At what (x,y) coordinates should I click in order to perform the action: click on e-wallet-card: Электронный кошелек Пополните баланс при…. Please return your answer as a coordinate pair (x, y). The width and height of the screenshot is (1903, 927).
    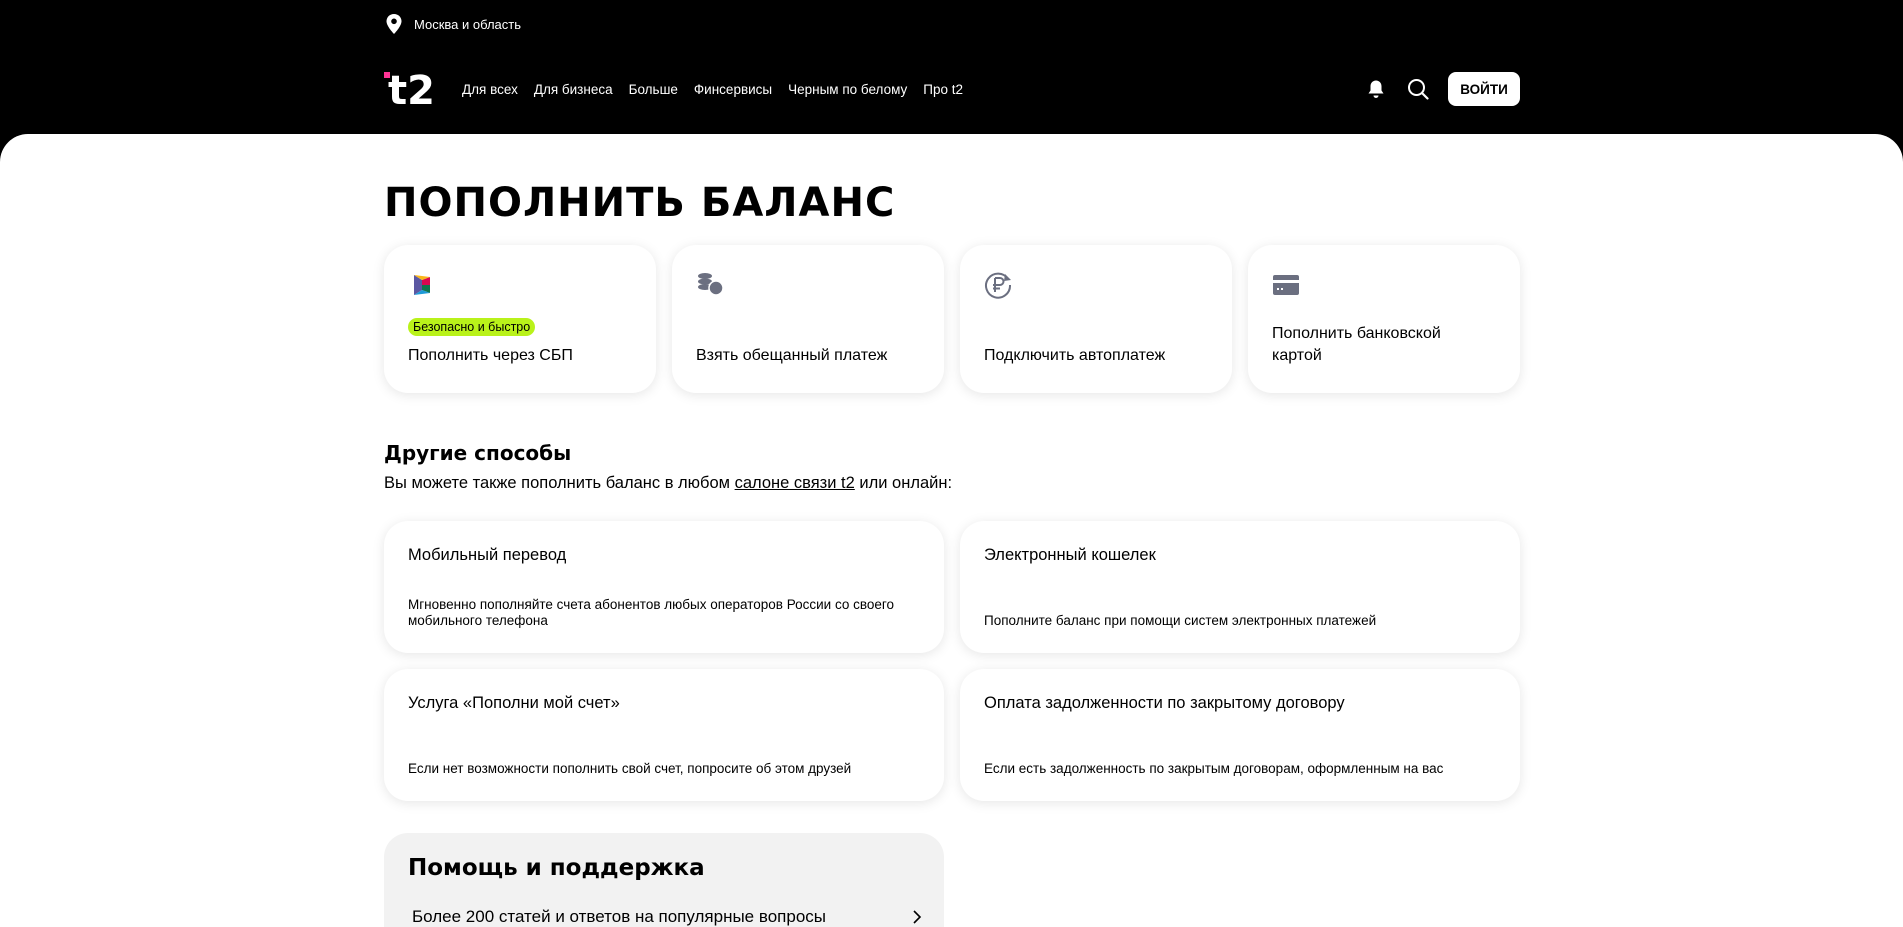
    Looking at the image, I should click on (1240, 587).